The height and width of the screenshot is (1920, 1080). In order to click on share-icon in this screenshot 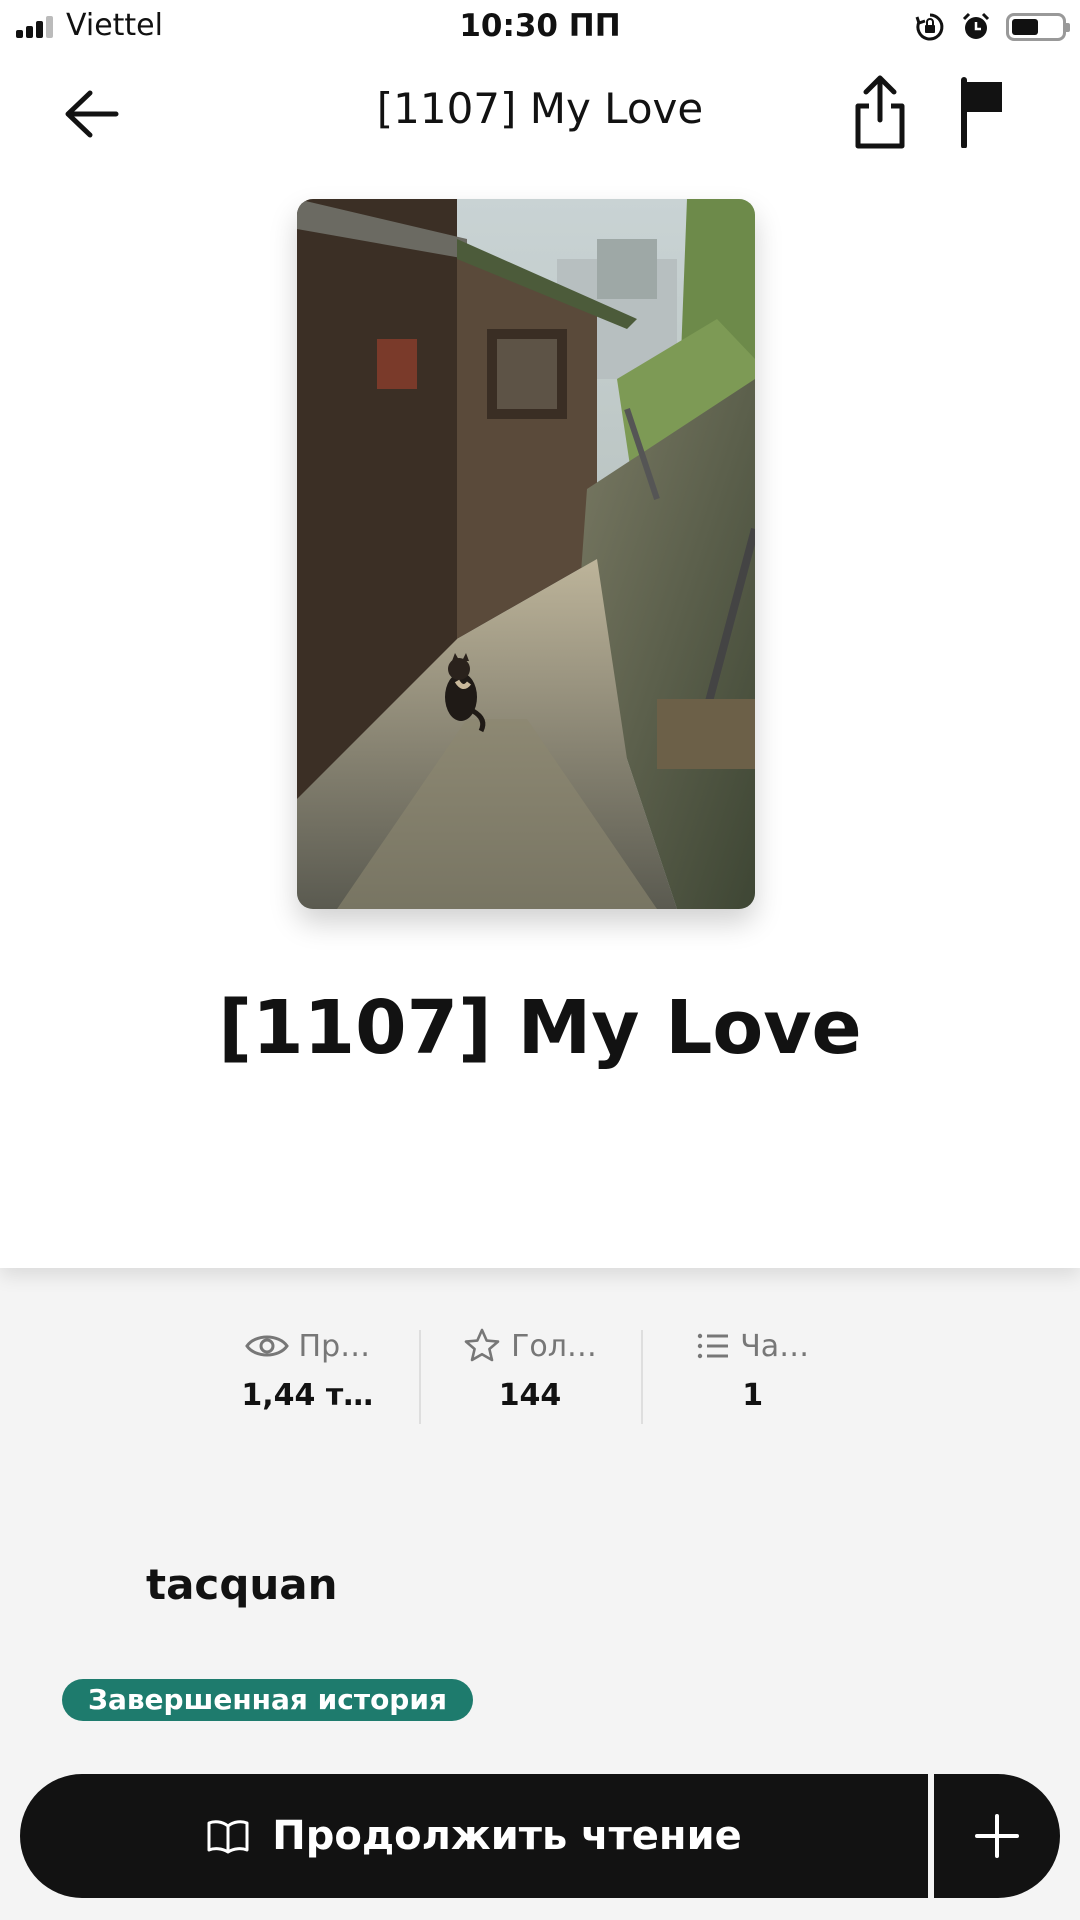, I will do `click(880, 112)`.